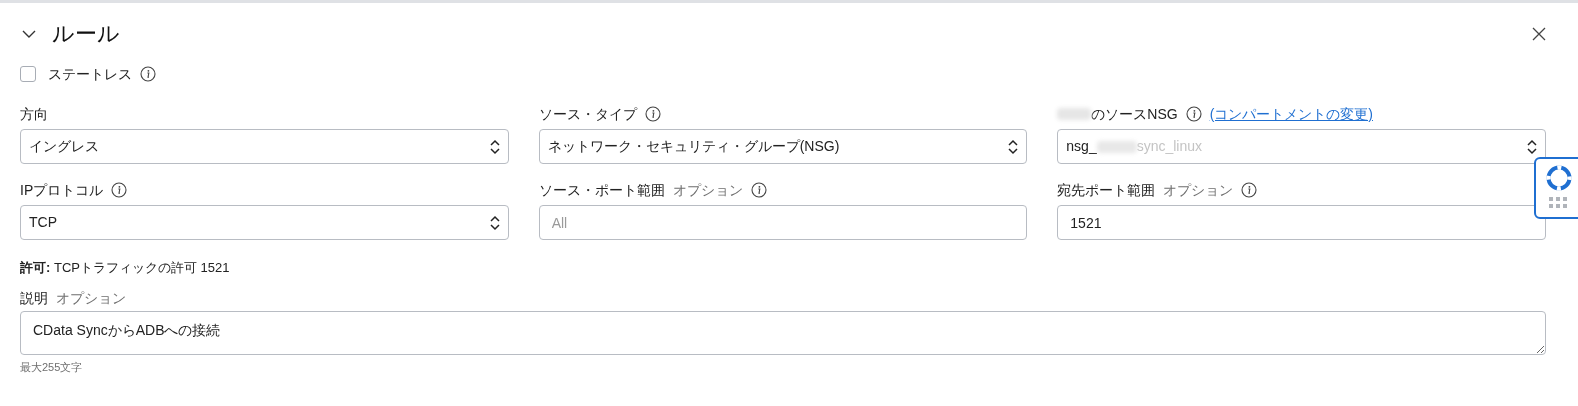  Describe the element at coordinates (90, 74) in the screenshot. I see `stateless-label: ステートレス` at that location.